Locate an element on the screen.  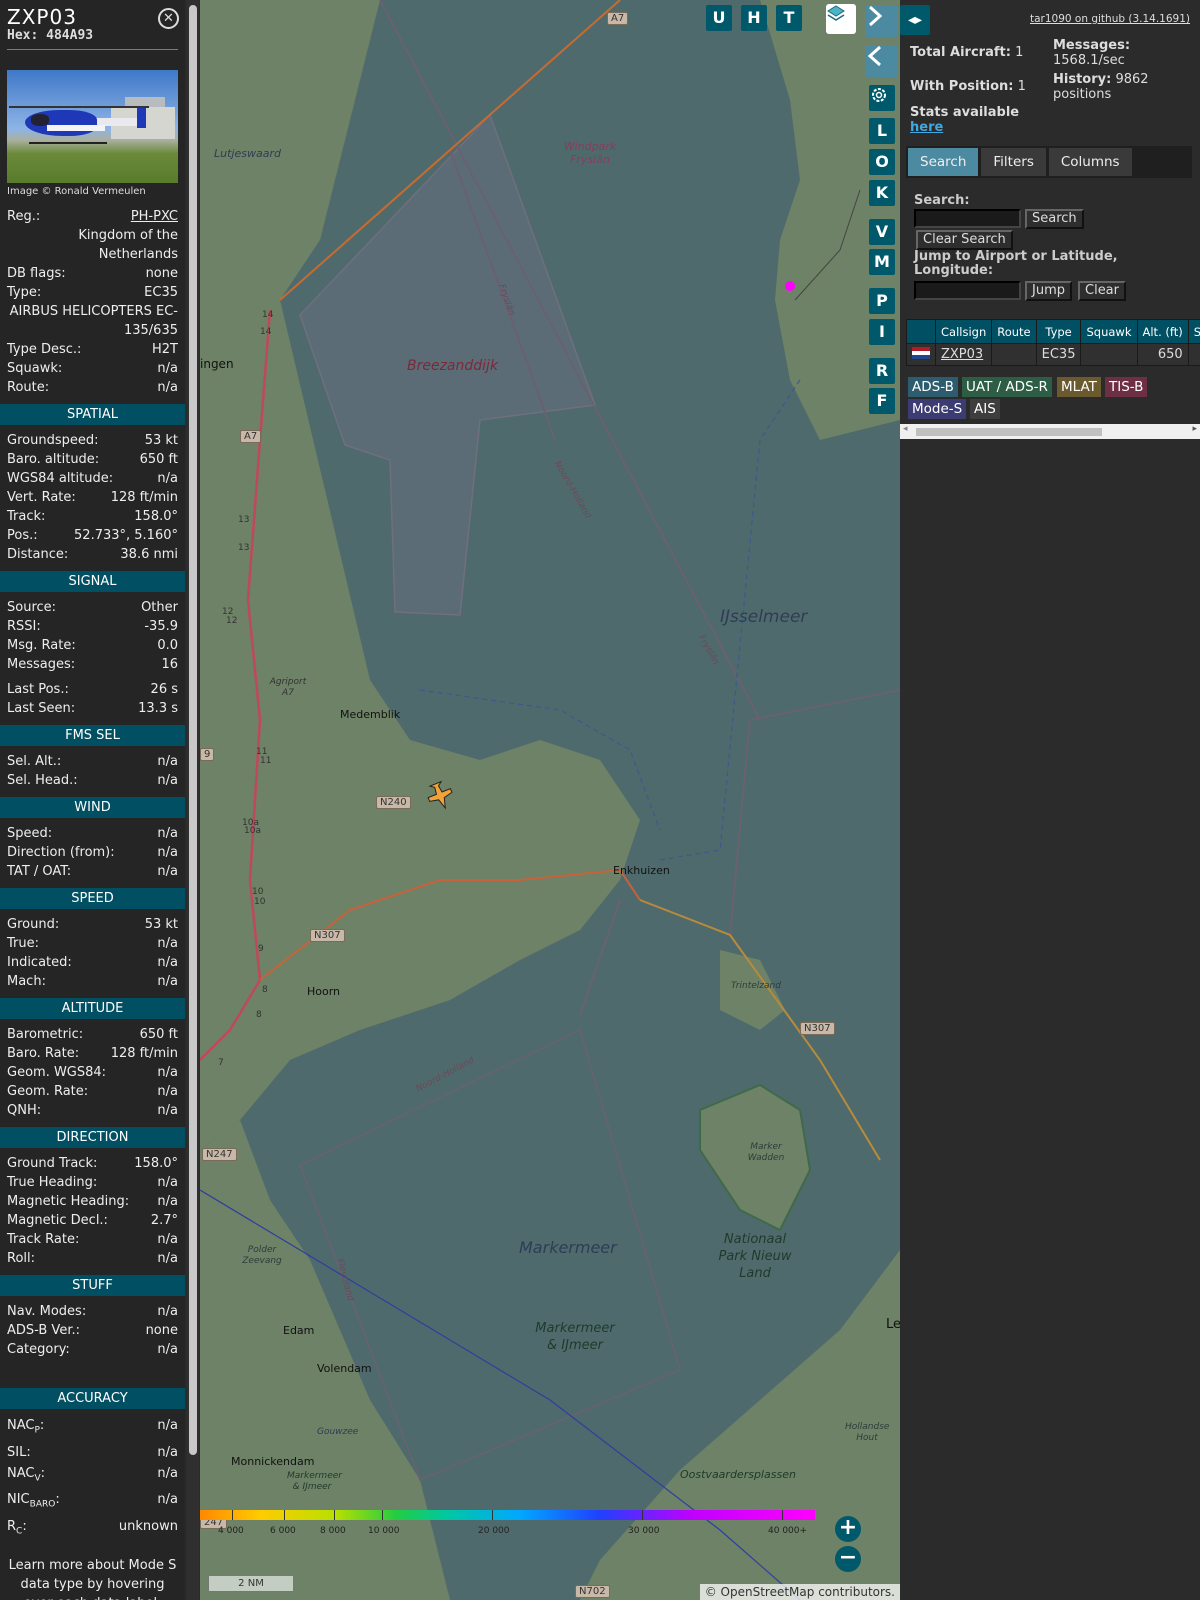
tab-filters: Filters is located at coordinates (1013, 162).